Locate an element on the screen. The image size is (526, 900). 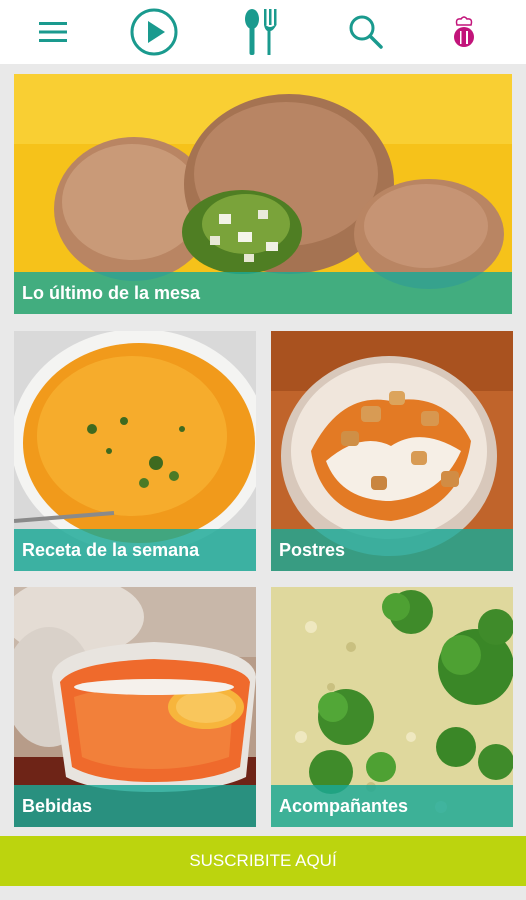
top-bar is located at coordinates (263, 32).